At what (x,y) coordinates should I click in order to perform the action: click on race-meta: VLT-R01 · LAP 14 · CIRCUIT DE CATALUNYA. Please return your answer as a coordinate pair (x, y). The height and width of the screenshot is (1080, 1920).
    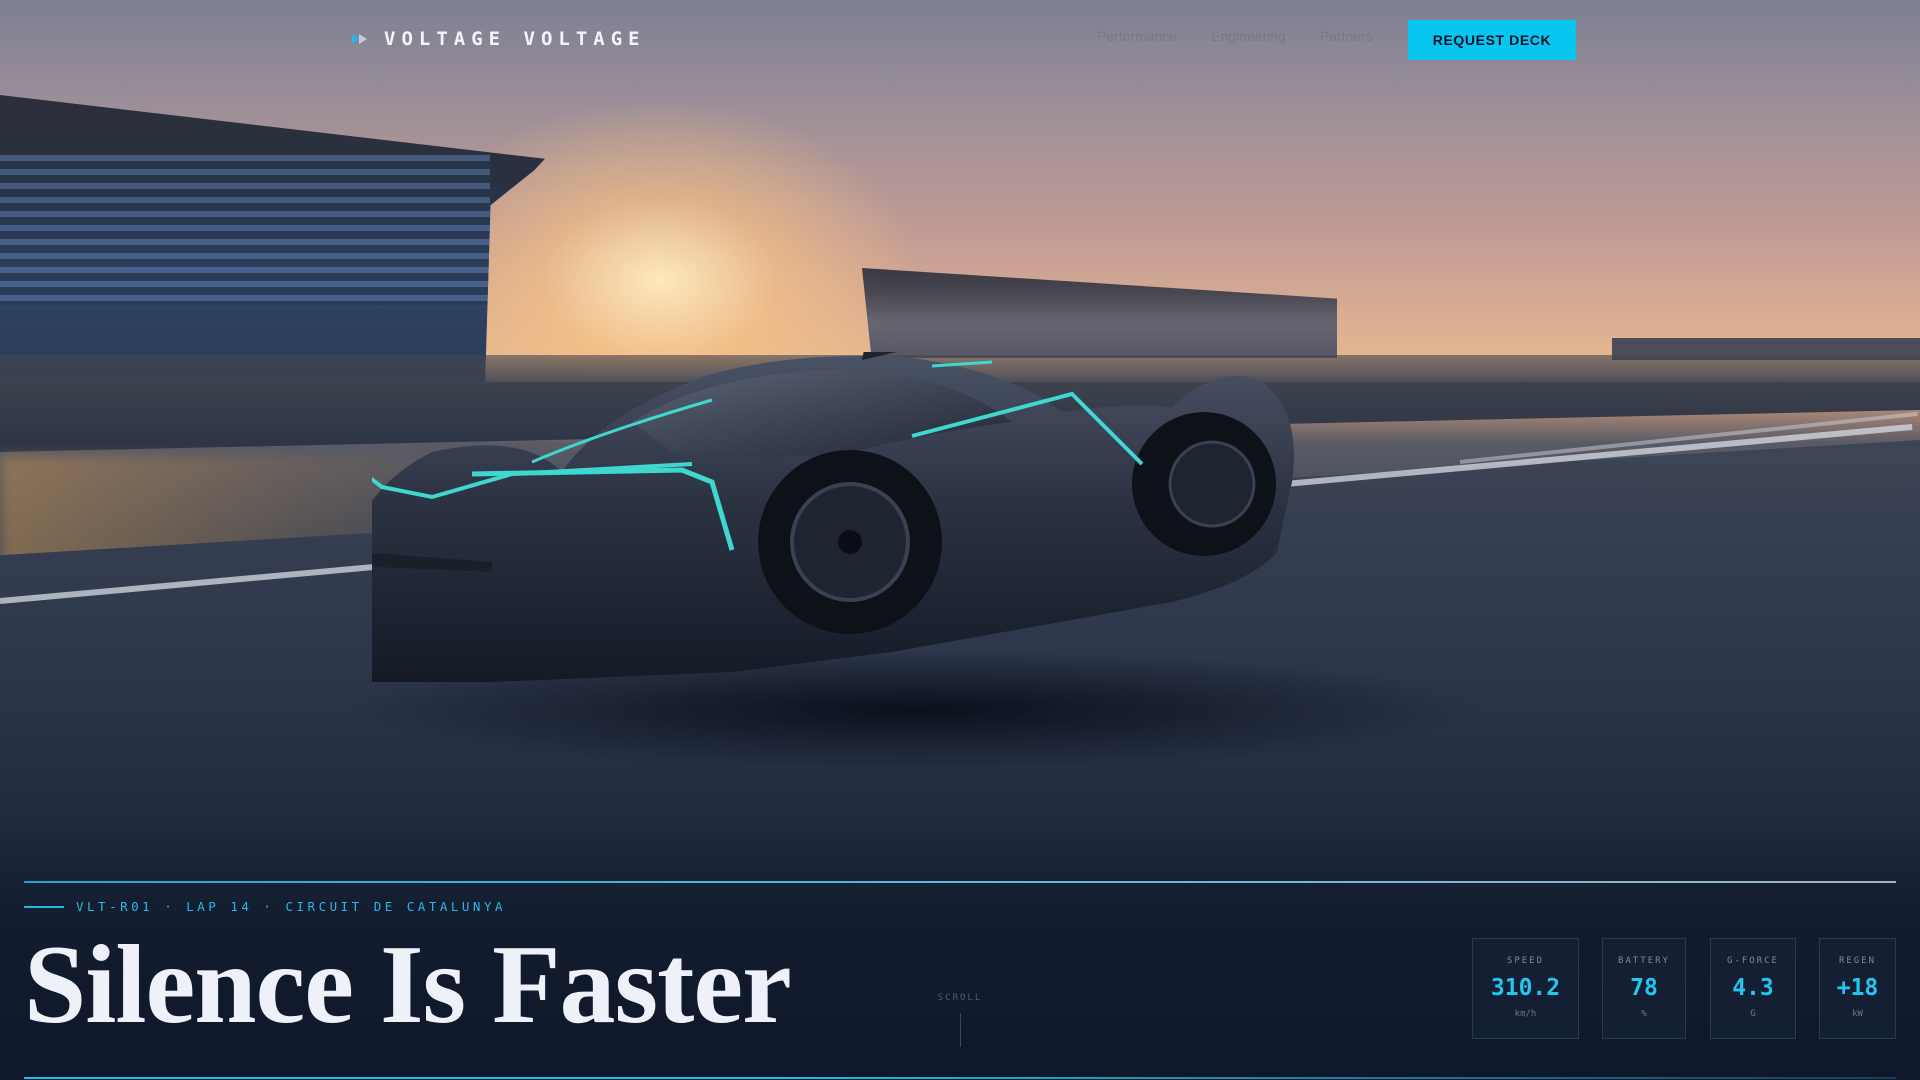
    Looking at the image, I should click on (265, 906).